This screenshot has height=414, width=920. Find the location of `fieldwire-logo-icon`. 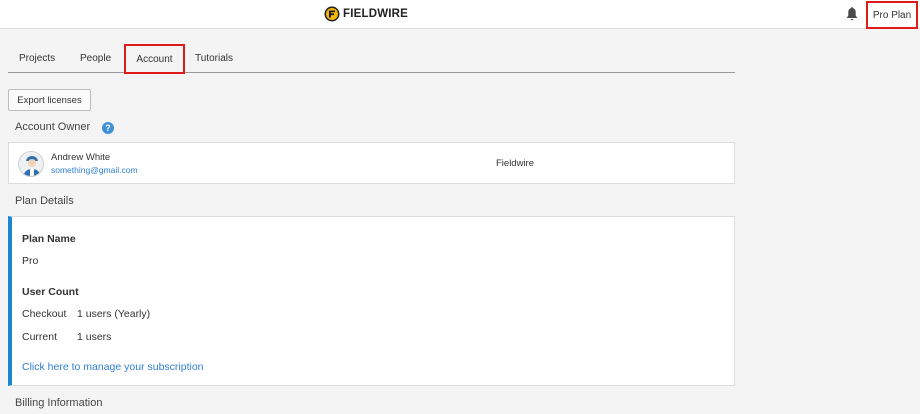

fieldwire-logo-icon is located at coordinates (332, 14).